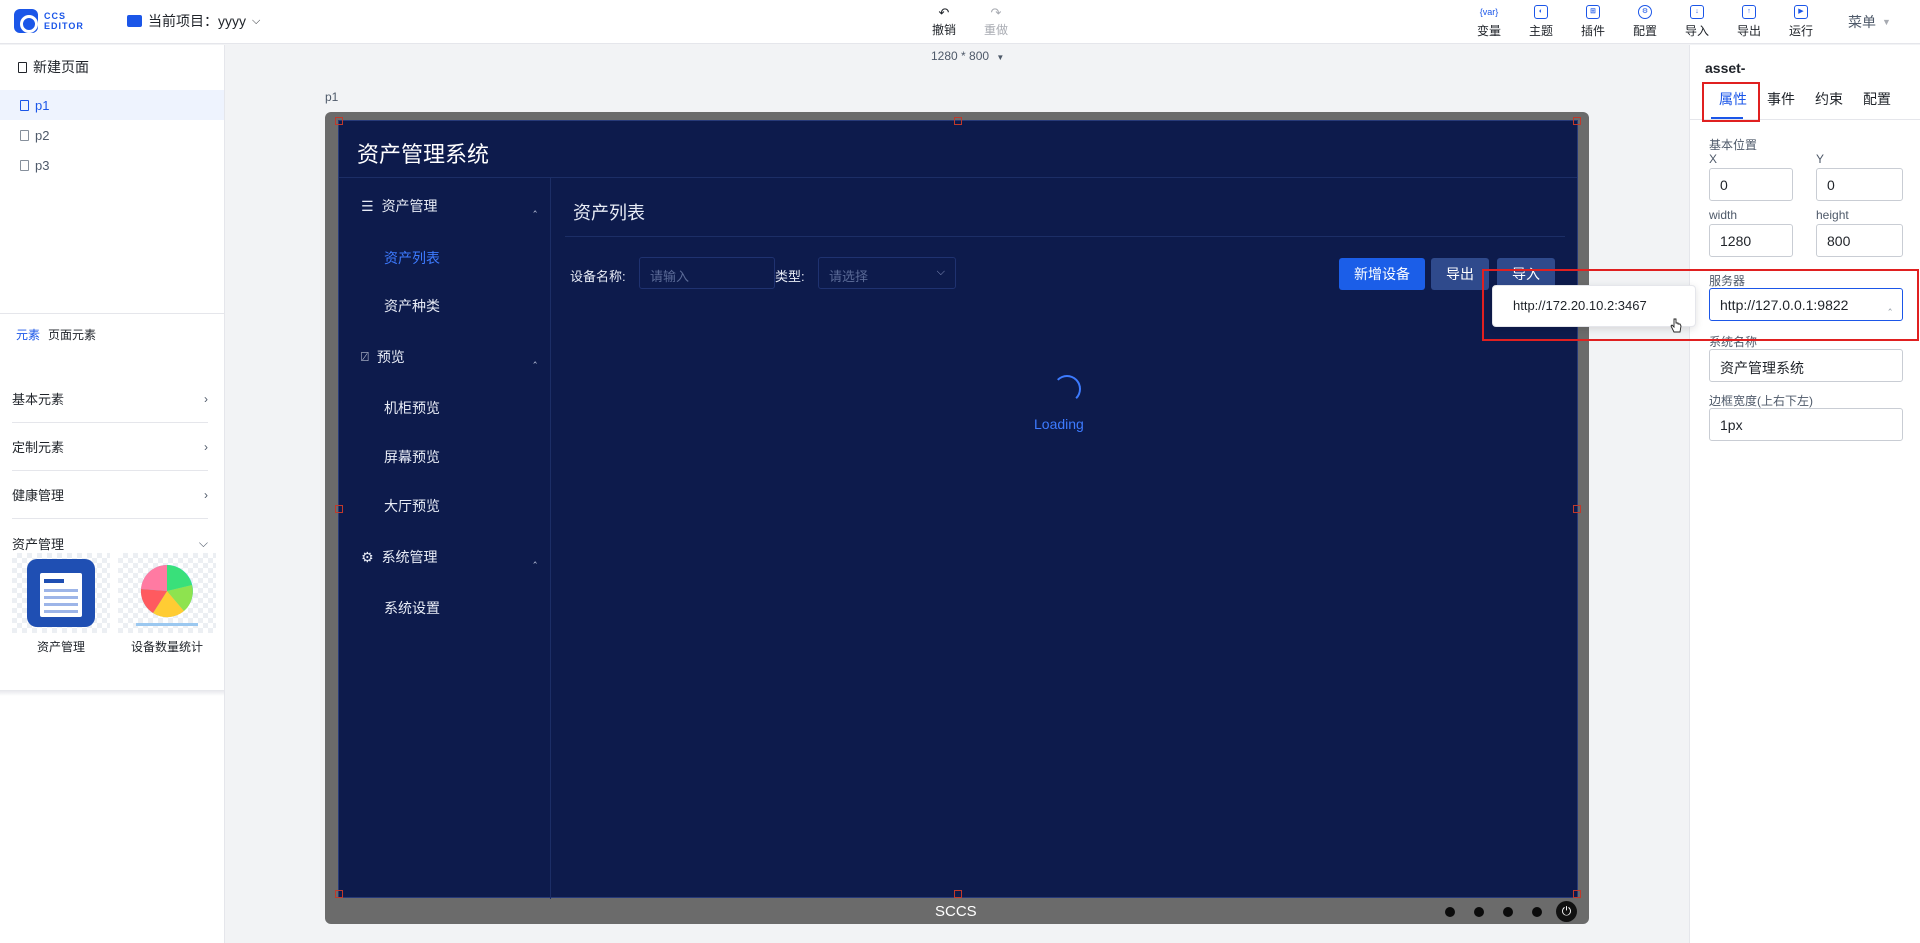 The height and width of the screenshot is (943, 1920). What do you see at coordinates (1067, 389) in the screenshot?
I see `loading-spinner-icon` at bounding box center [1067, 389].